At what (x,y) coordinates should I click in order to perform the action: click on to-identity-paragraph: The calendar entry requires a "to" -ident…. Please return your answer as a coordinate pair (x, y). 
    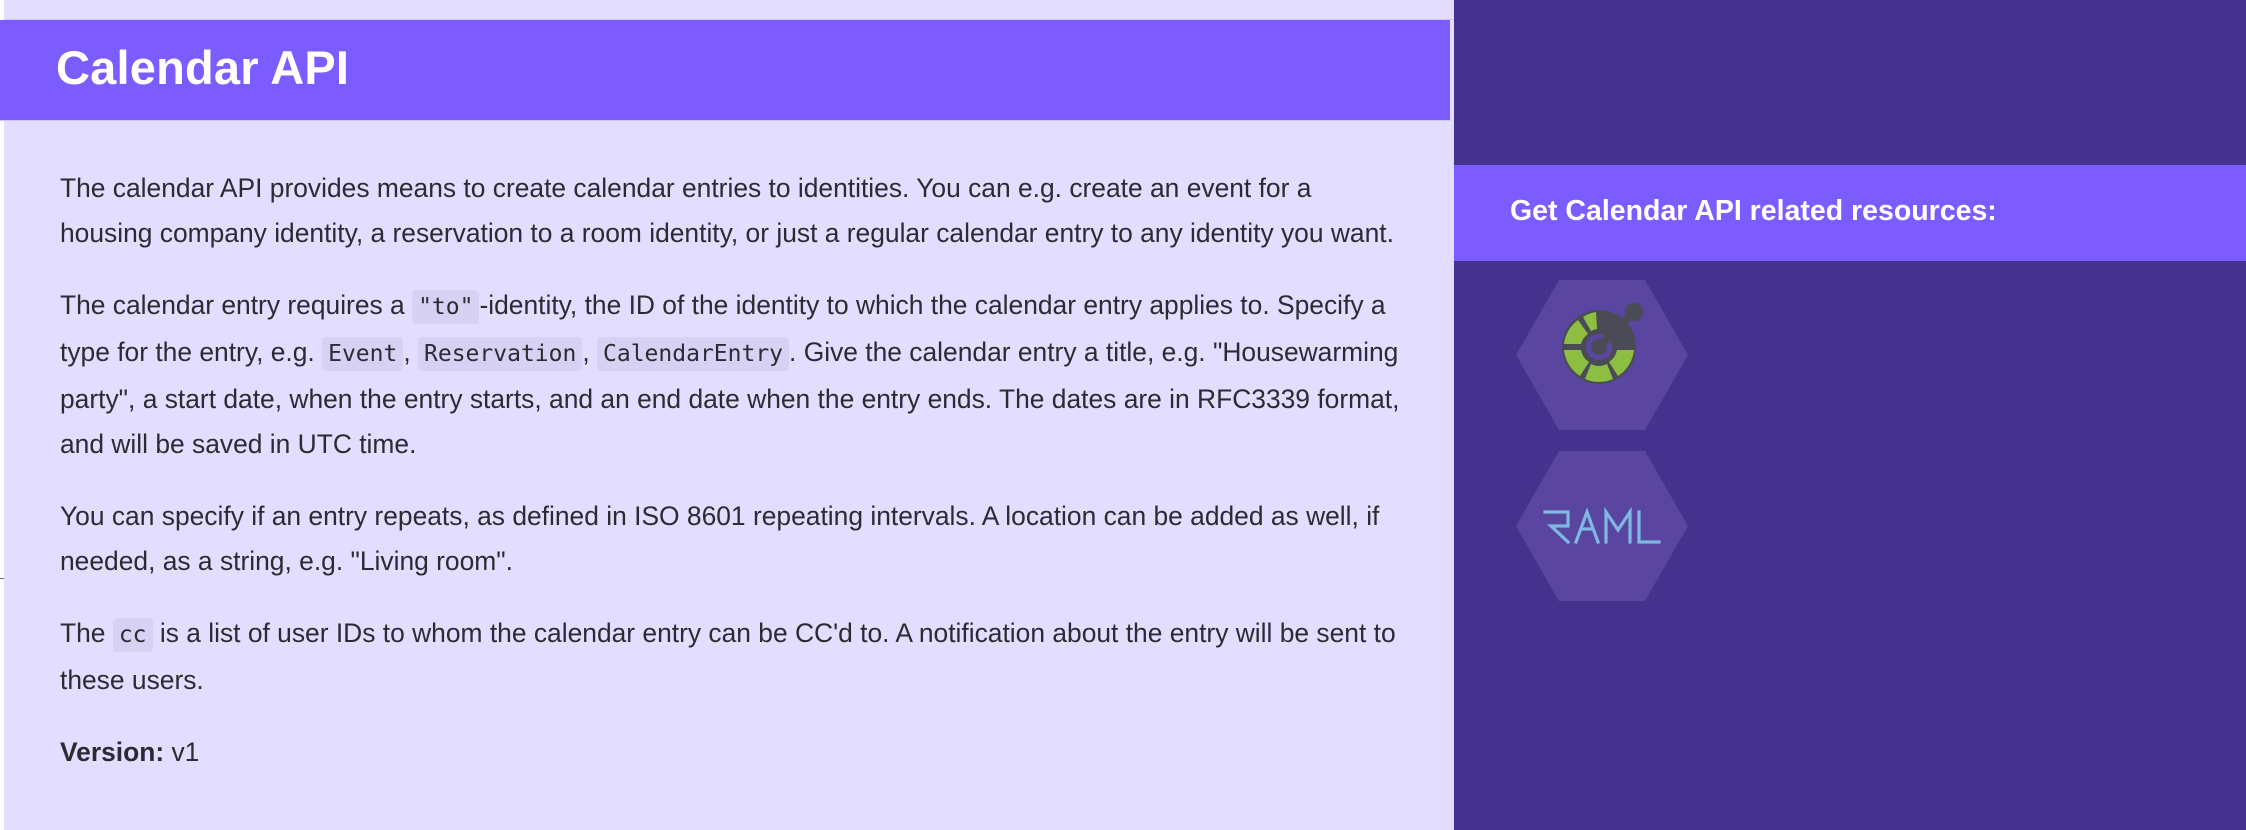
    Looking at the image, I should click on (730, 374).